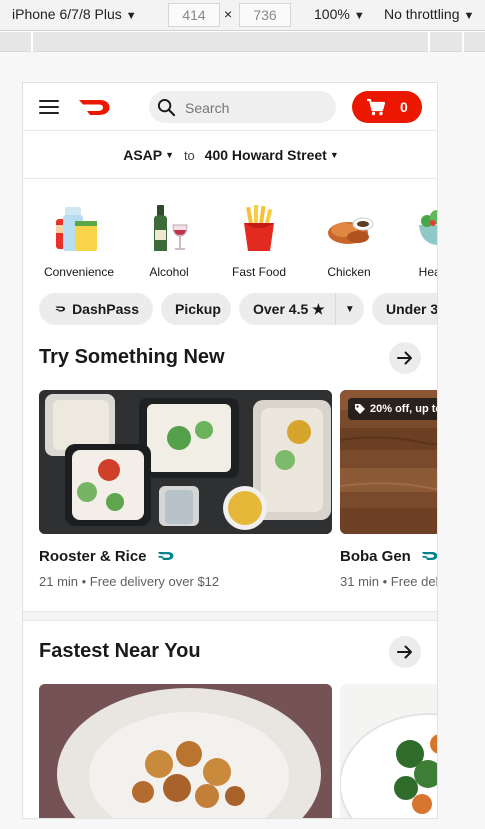 The image size is (485, 829). I want to click on category-healthy: Healthy, so click(413, 241).